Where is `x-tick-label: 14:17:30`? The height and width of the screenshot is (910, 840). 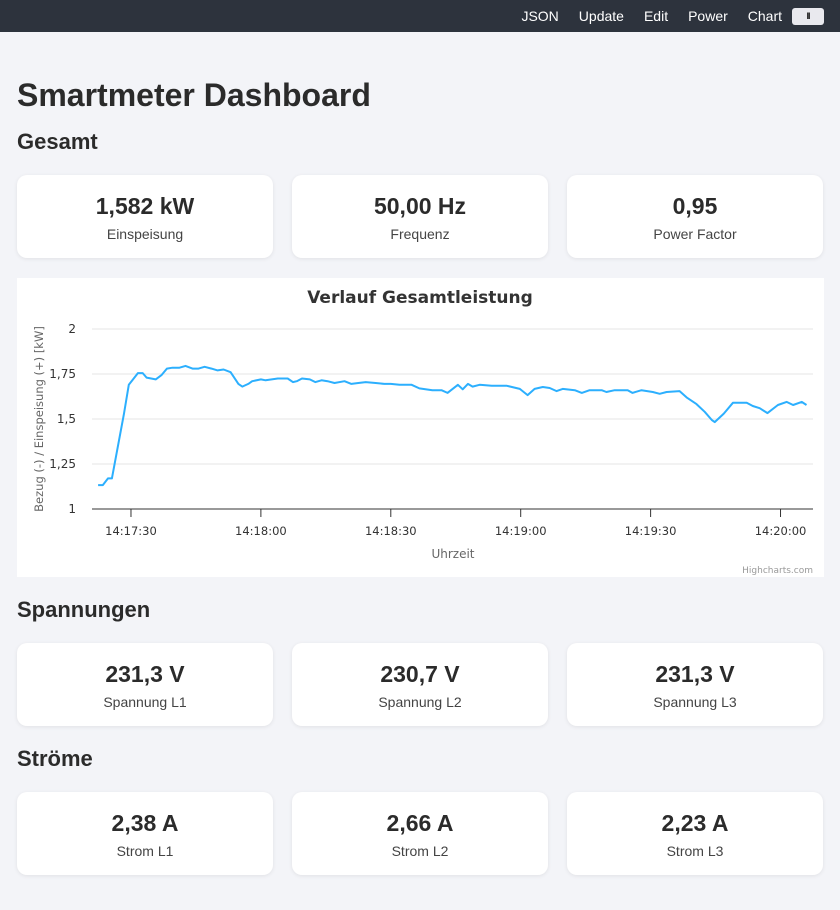 x-tick-label: 14:17:30 is located at coordinates (131, 531).